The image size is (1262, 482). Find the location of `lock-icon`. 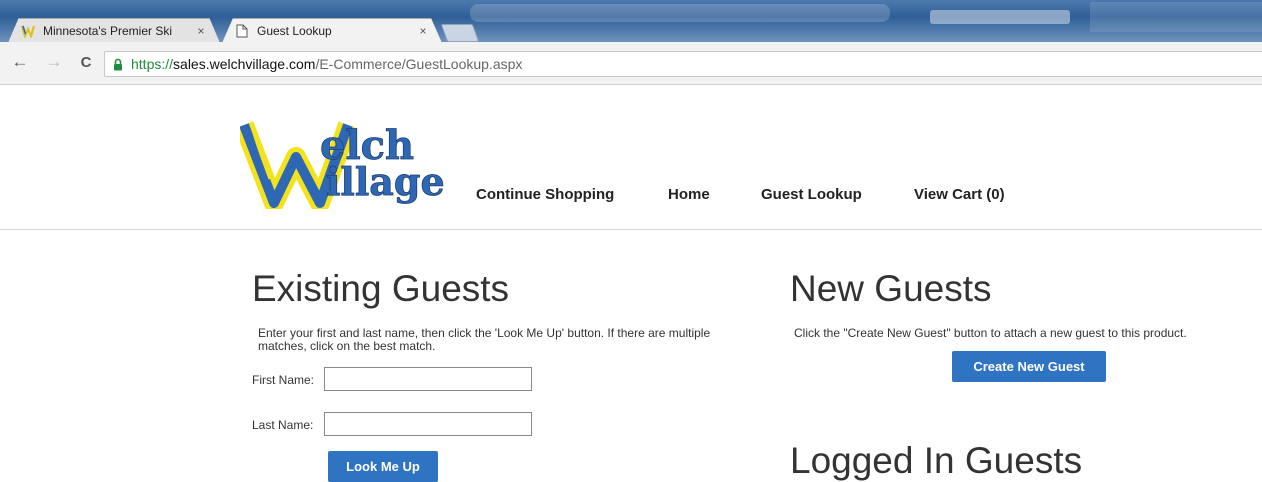

lock-icon is located at coordinates (119, 64).